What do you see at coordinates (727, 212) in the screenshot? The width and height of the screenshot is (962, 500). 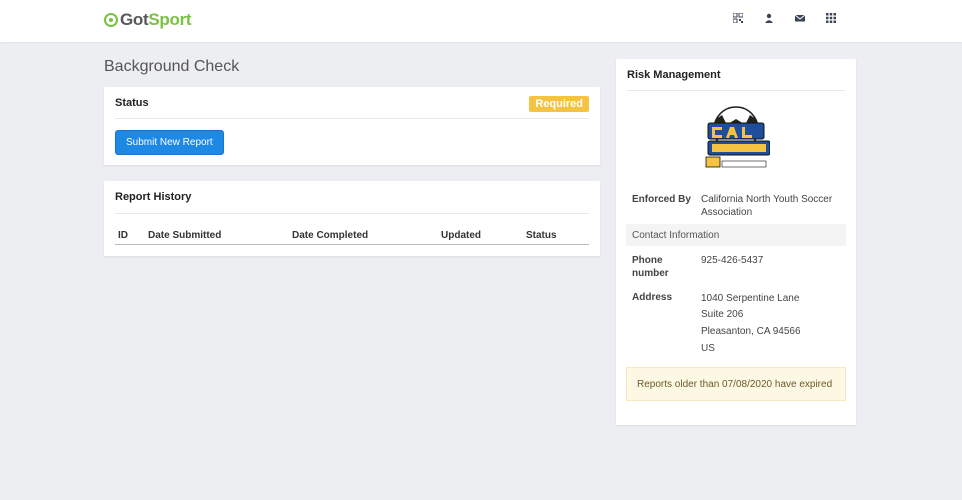 I see `enforced-by-value-line2: Association` at bounding box center [727, 212].